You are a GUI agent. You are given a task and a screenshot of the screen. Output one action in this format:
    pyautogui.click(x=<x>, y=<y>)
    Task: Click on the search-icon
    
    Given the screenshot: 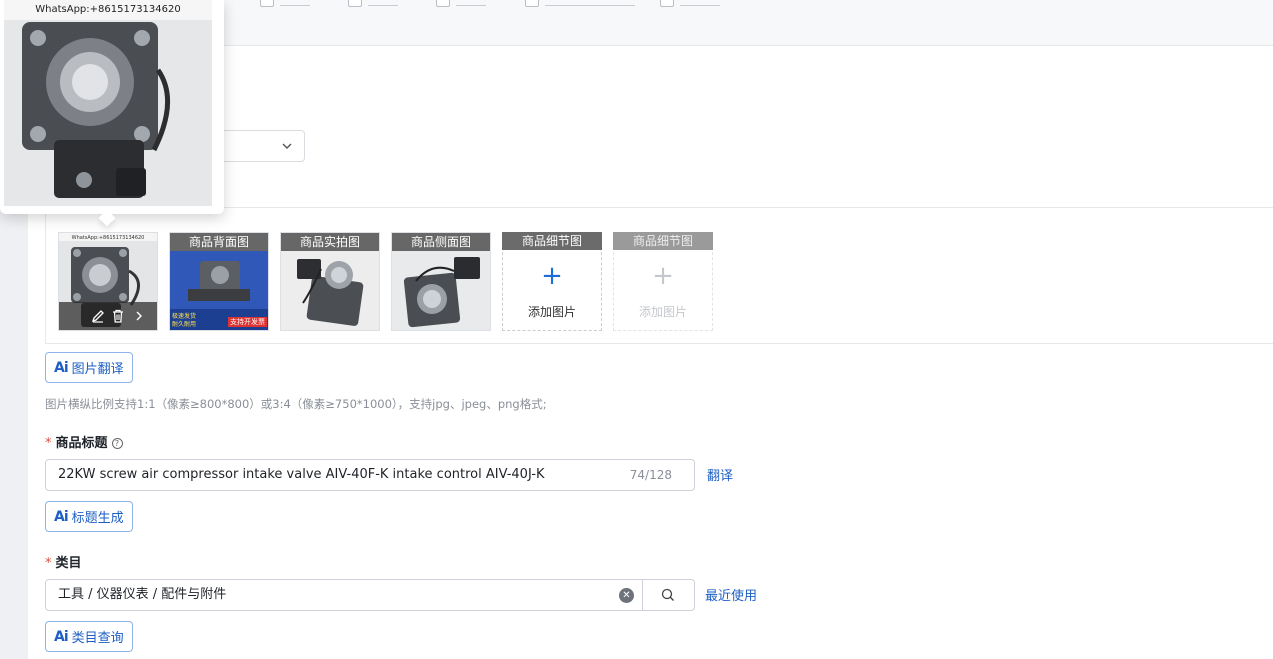 What is the action you would take?
    pyautogui.click(x=667, y=594)
    